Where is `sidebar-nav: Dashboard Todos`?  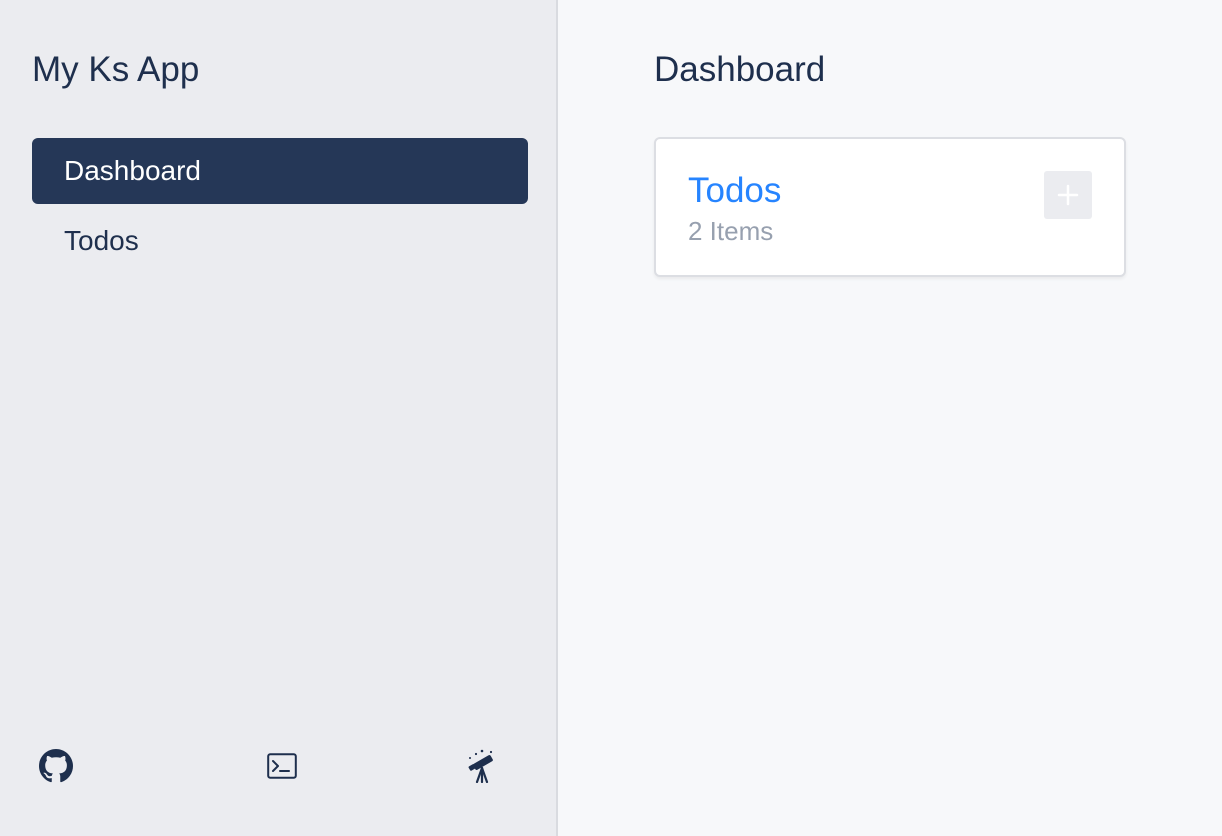
sidebar-nav: Dashboard Todos is located at coordinates (280, 208).